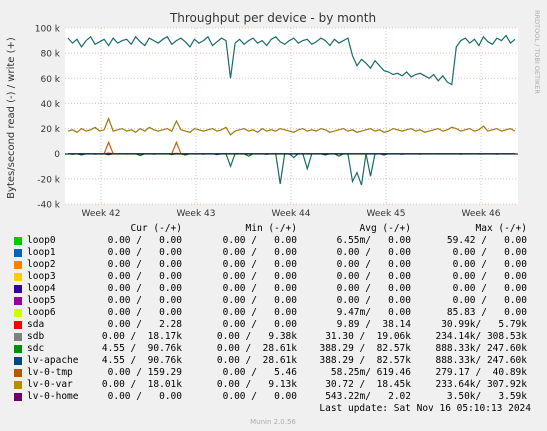  What do you see at coordinates (50, 80) in the screenshot?
I see `y-tick-label: 60 k` at bounding box center [50, 80].